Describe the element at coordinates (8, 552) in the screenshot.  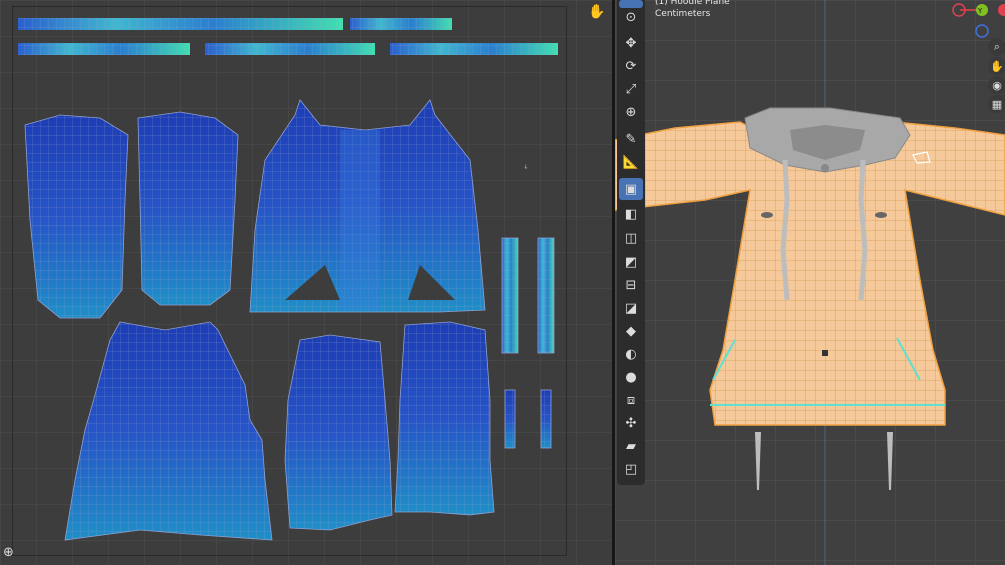
I see `2d-cursor-icon: ⊕` at that location.